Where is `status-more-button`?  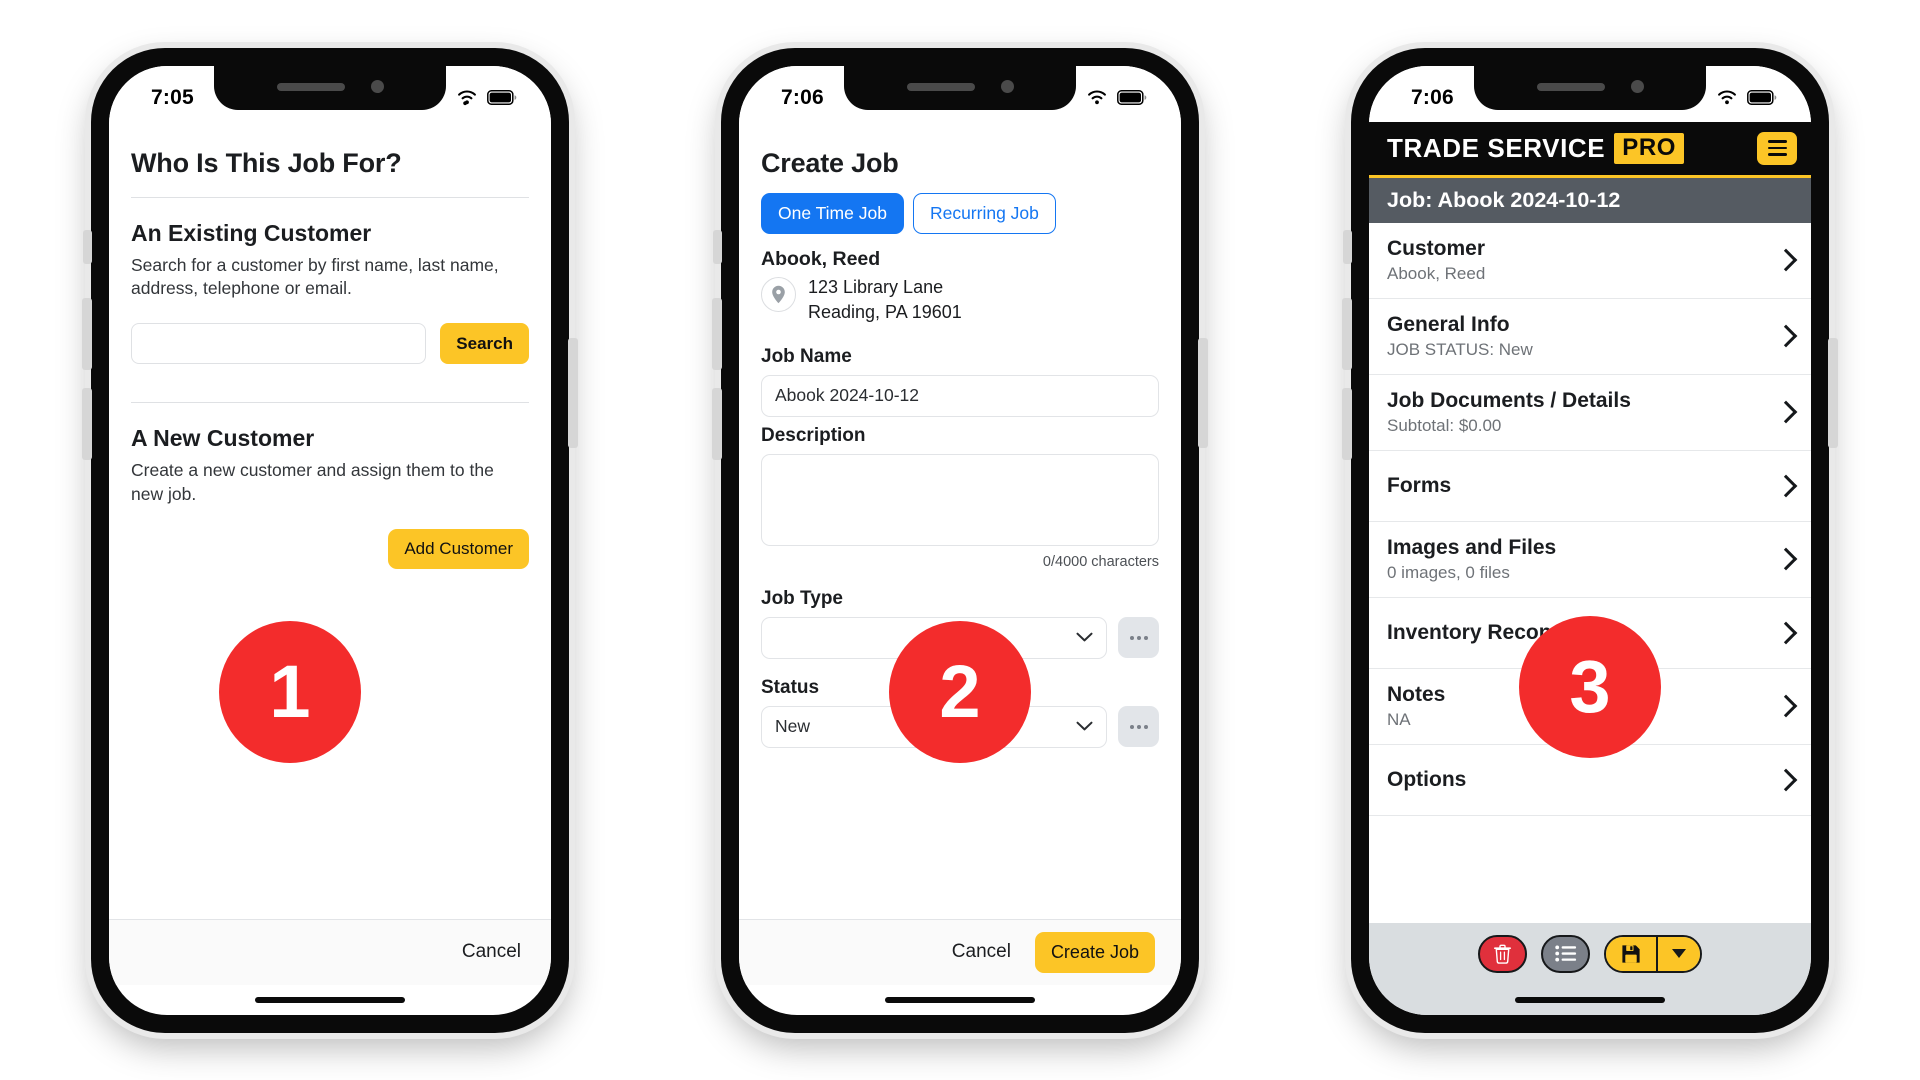
status-more-button is located at coordinates (1138, 727).